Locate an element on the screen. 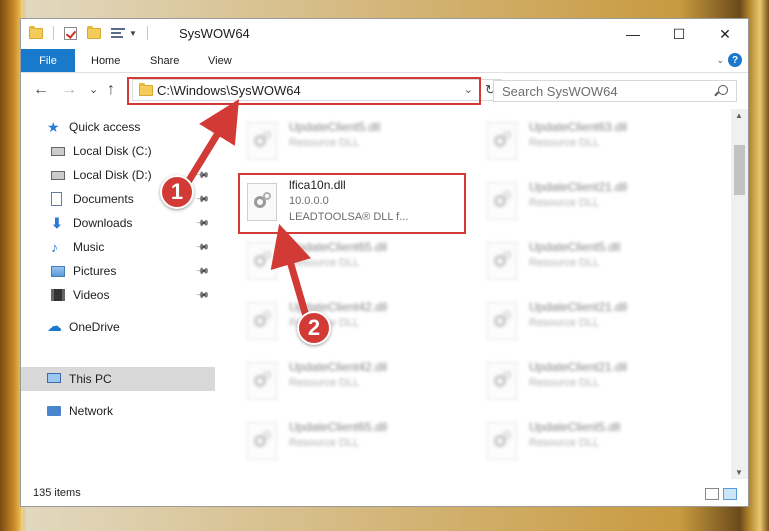  sidebar-item-music: ♪ Music 📌 is located at coordinates (118, 247).